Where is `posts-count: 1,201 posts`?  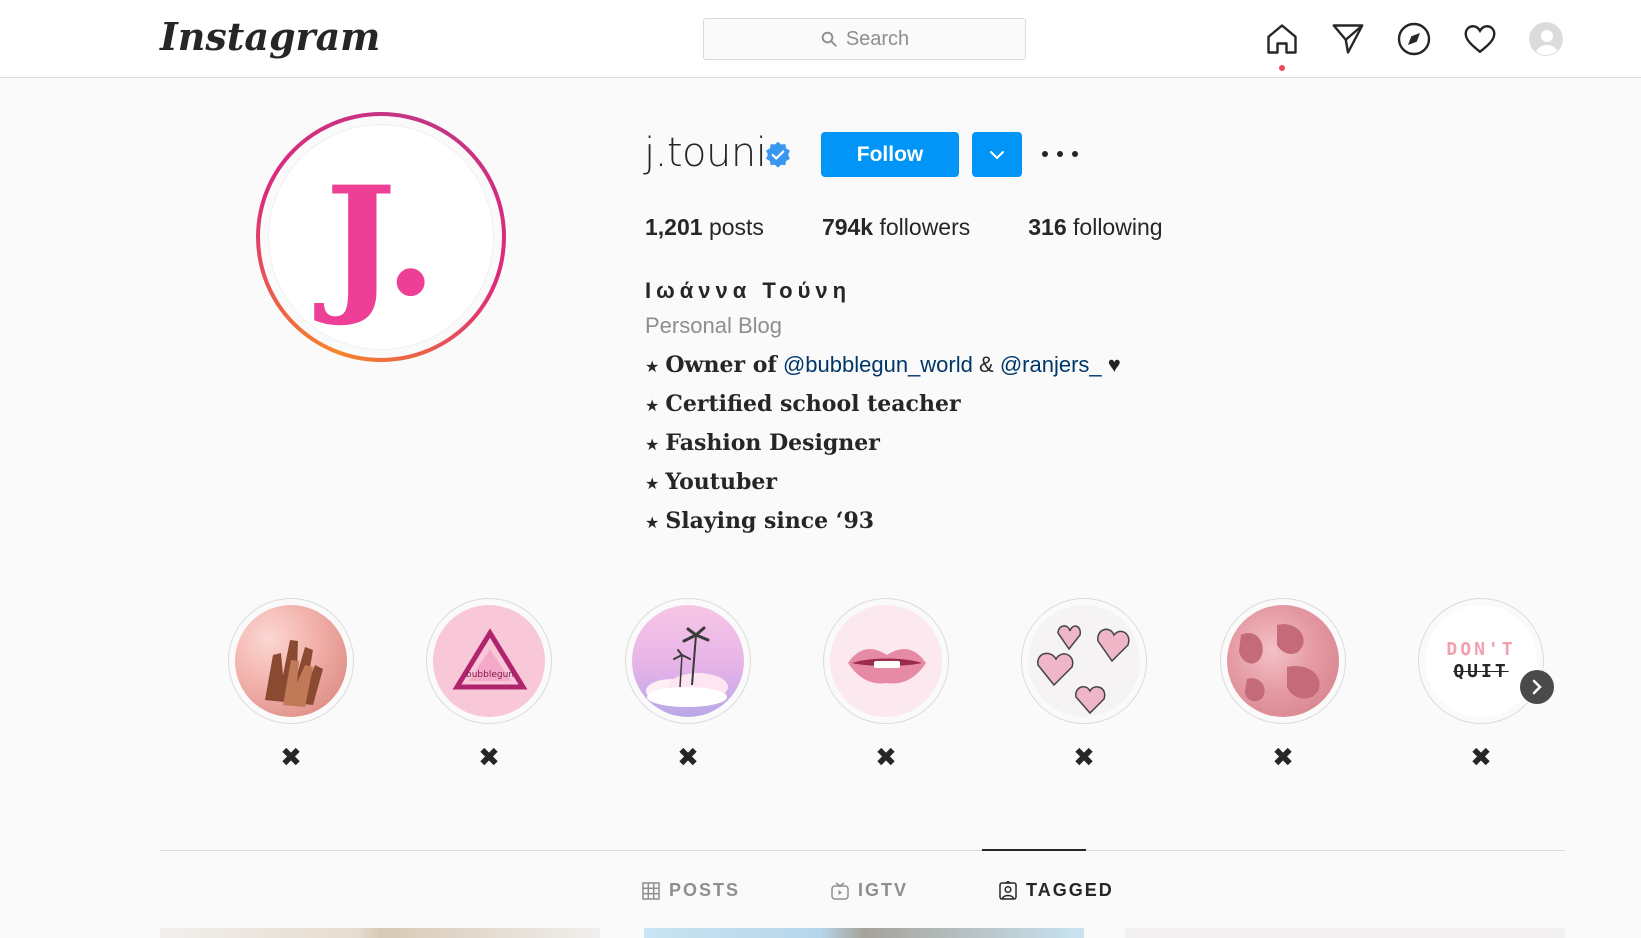
posts-count: 1,201 posts is located at coordinates (704, 227).